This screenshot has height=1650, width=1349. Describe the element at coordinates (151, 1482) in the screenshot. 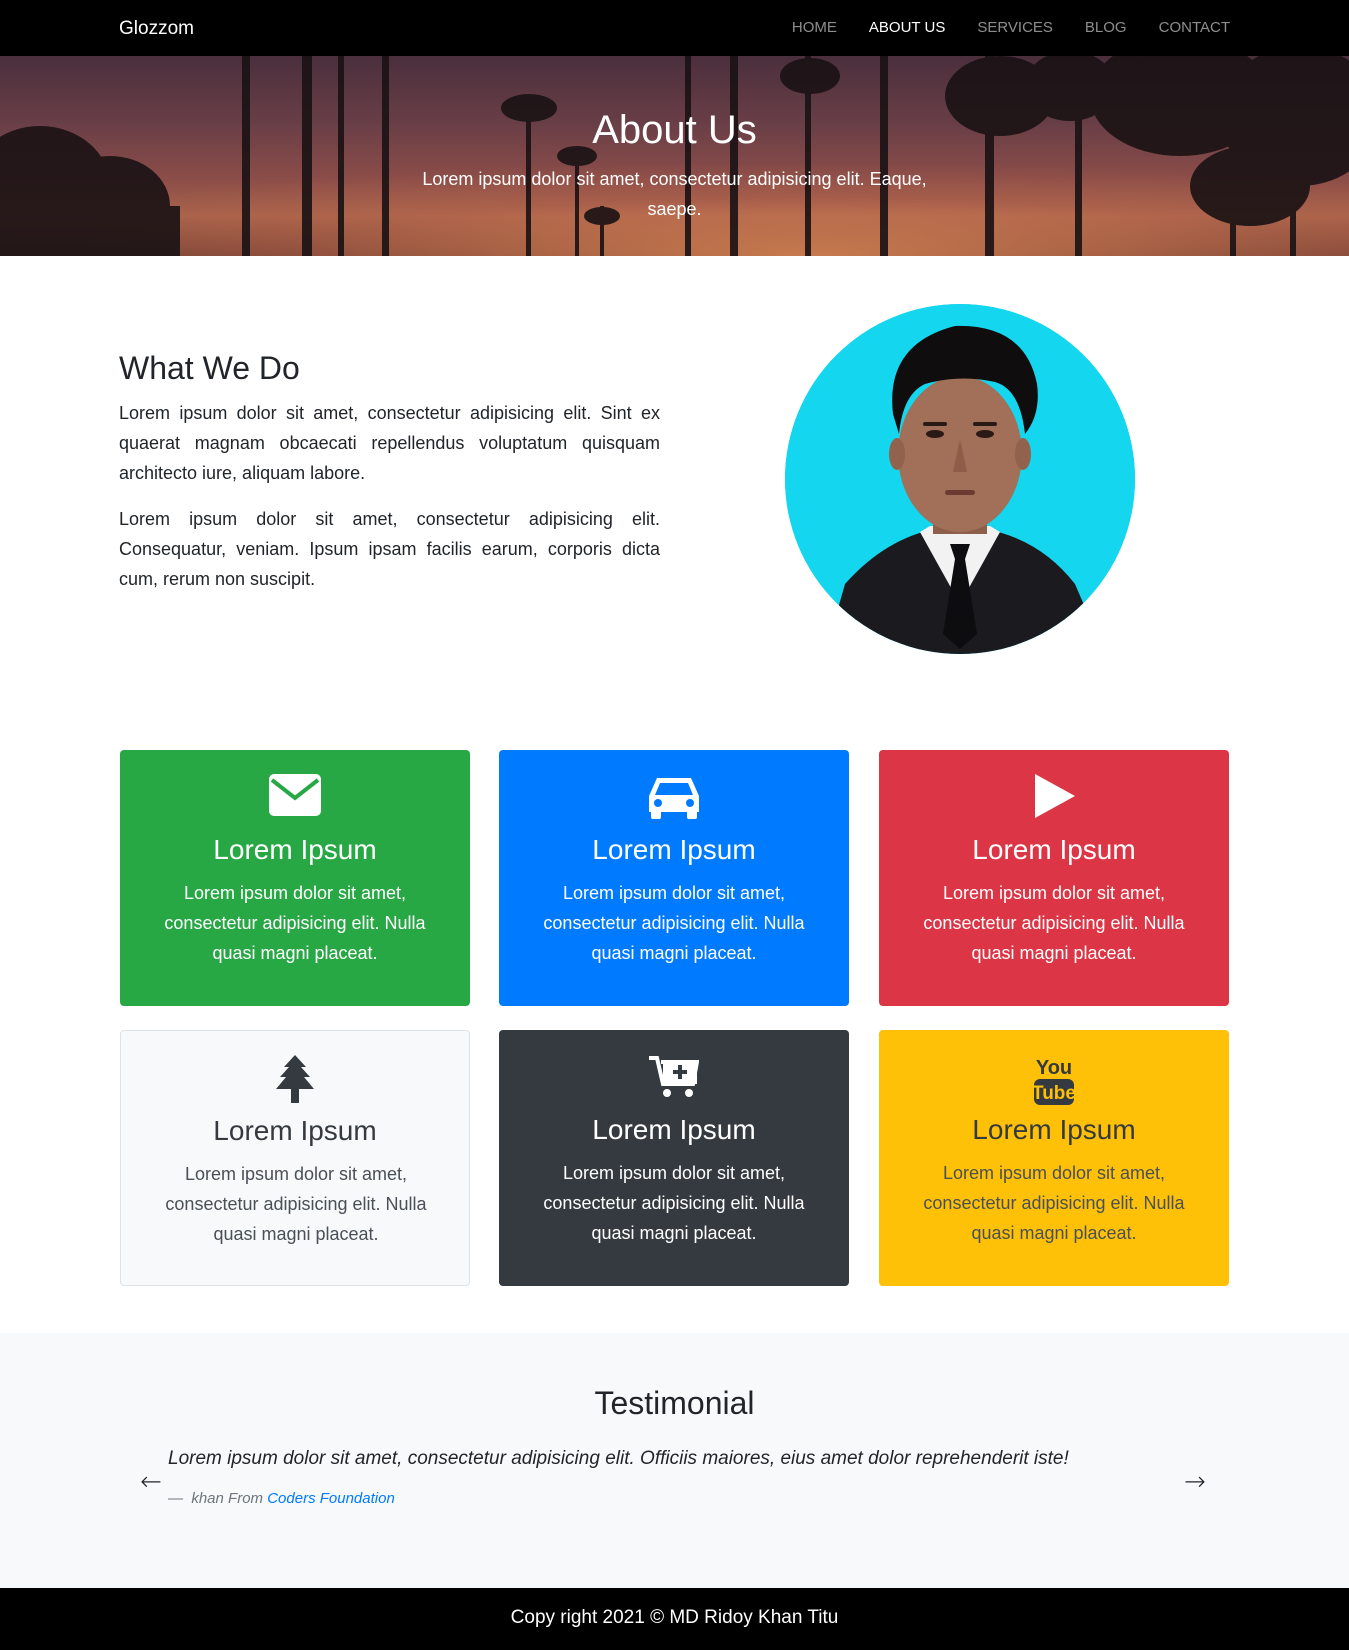

I see `carousel-prev-arrow-icon: ←` at that location.